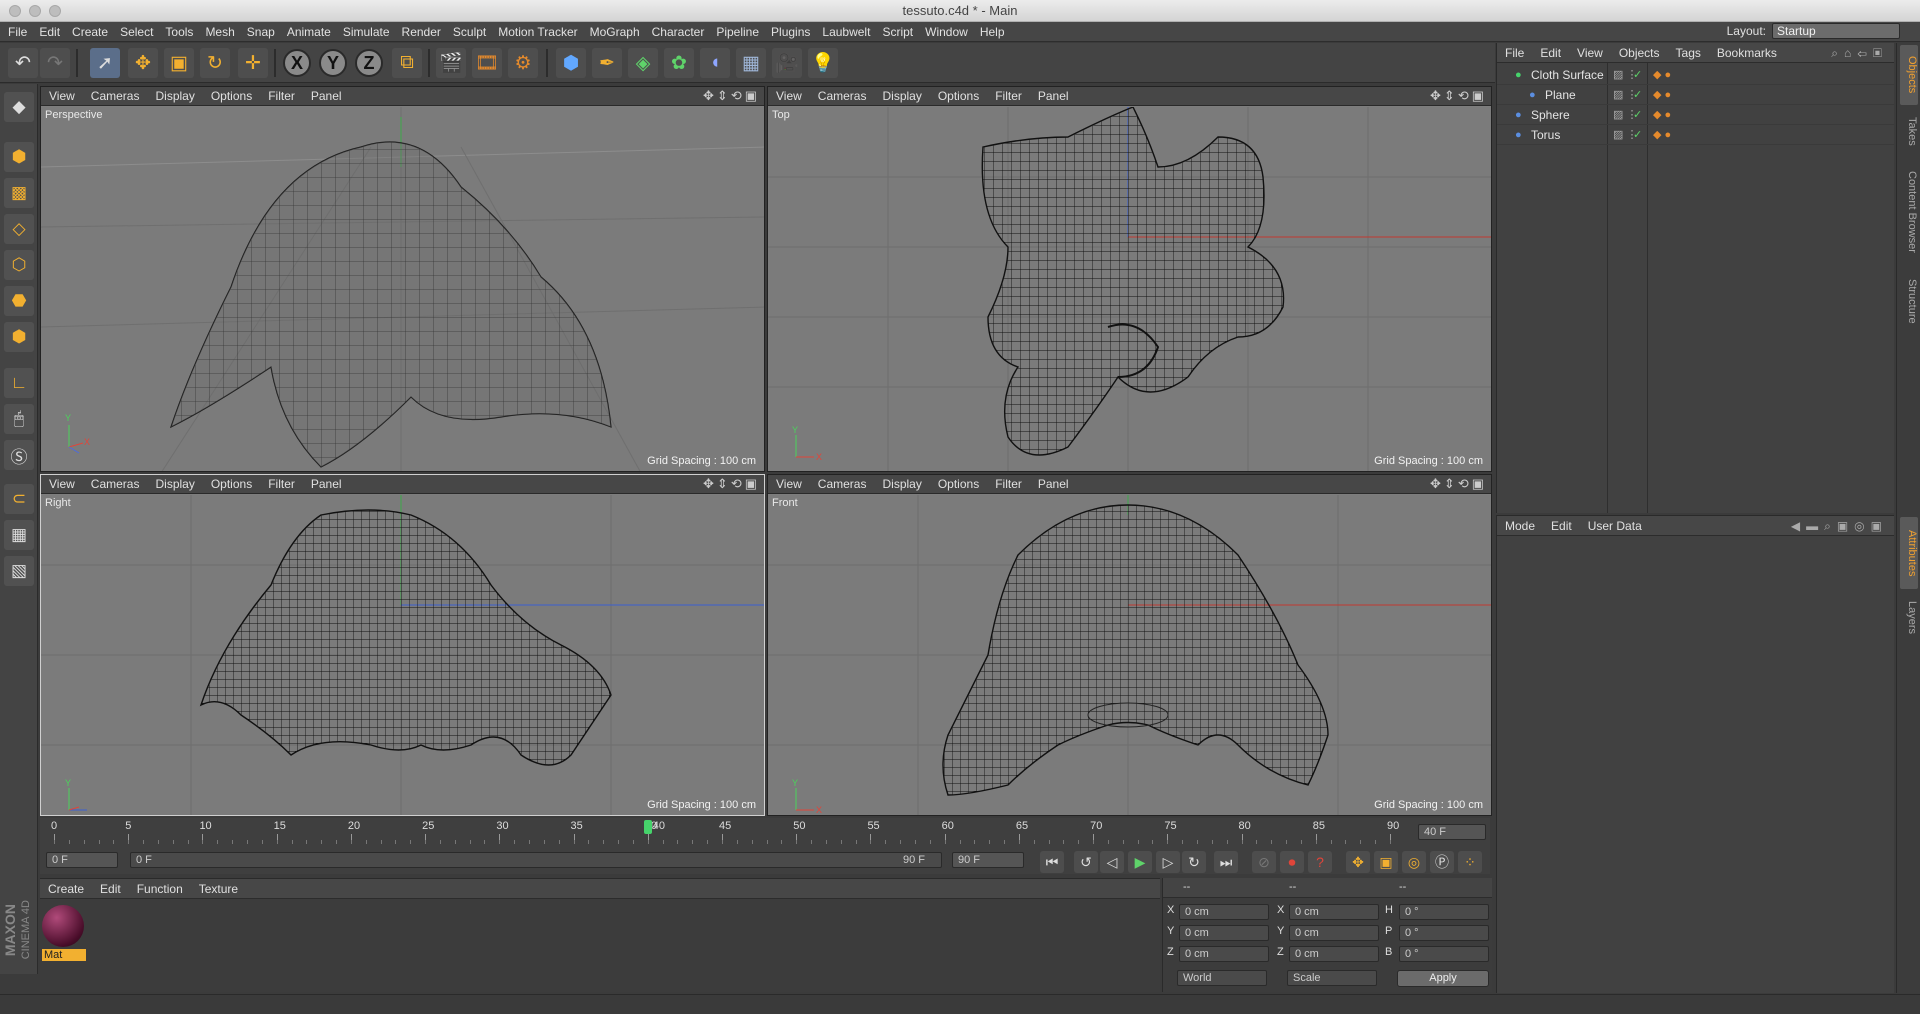 The width and height of the screenshot is (1920, 1014). I want to click on menu-item-sculpt: Sculpt, so click(469, 32).